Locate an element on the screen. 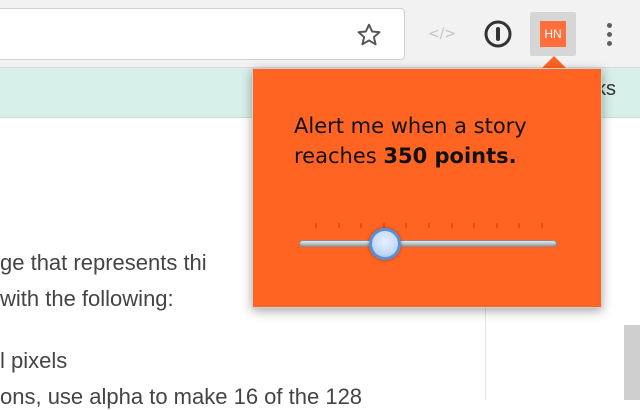  content-line: with the following: is located at coordinates (87, 298).